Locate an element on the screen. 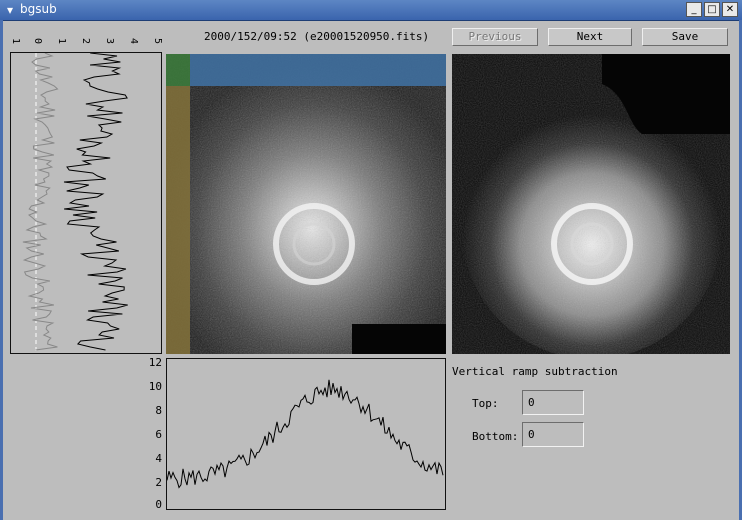  ramp-heading: Vertical ramp subtraction is located at coordinates (535, 371).